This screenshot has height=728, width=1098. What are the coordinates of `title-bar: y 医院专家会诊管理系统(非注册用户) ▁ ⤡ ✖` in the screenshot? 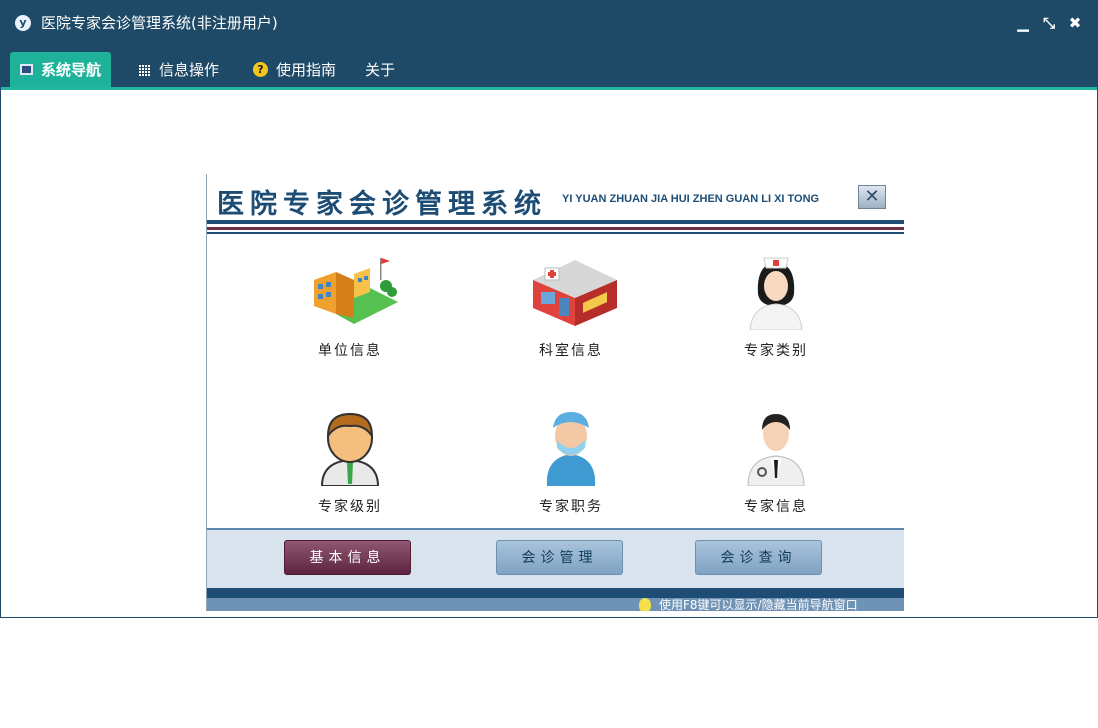 It's located at (549, 23).